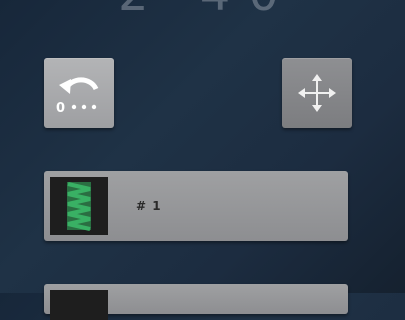 The width and height of the screenshot is (405, 320). I want to click on reset-position-label: 0, so click(60, 108).